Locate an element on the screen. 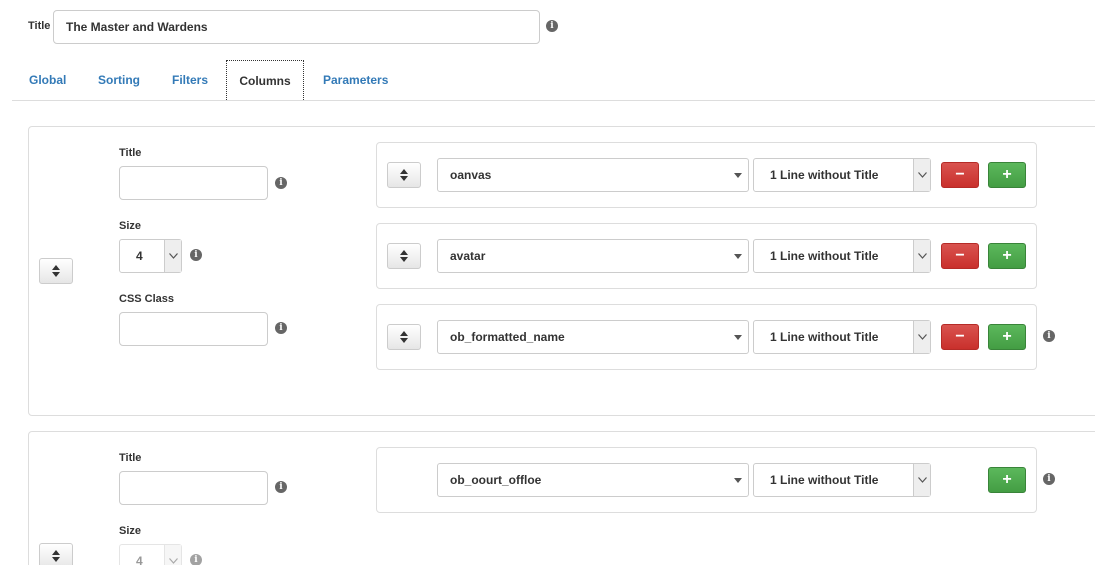 This screenshot has width=1095, height=565. field-name-value: ob_oourt_offloe is located at coordinates (496, 480).